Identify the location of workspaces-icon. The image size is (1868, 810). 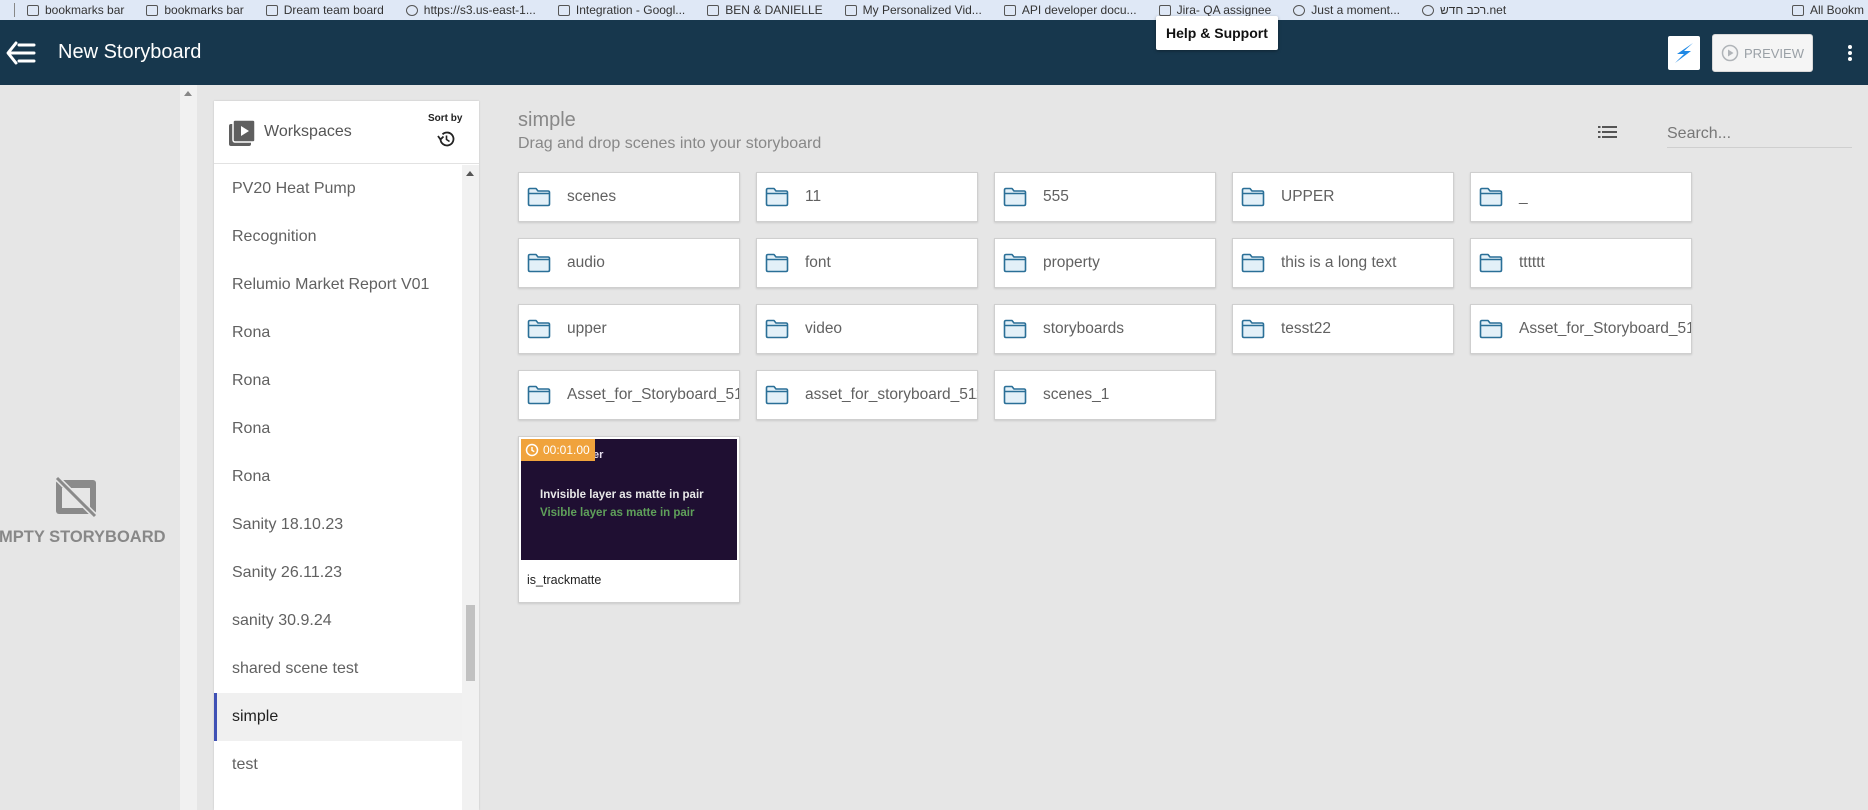
(242, 132).